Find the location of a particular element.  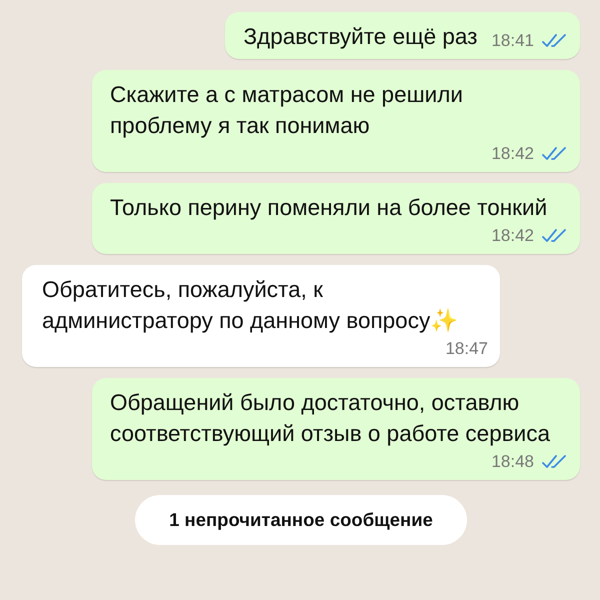

unread-messages-banner: 1 непрочитанное сообщение is located at coordinates (301, 520).